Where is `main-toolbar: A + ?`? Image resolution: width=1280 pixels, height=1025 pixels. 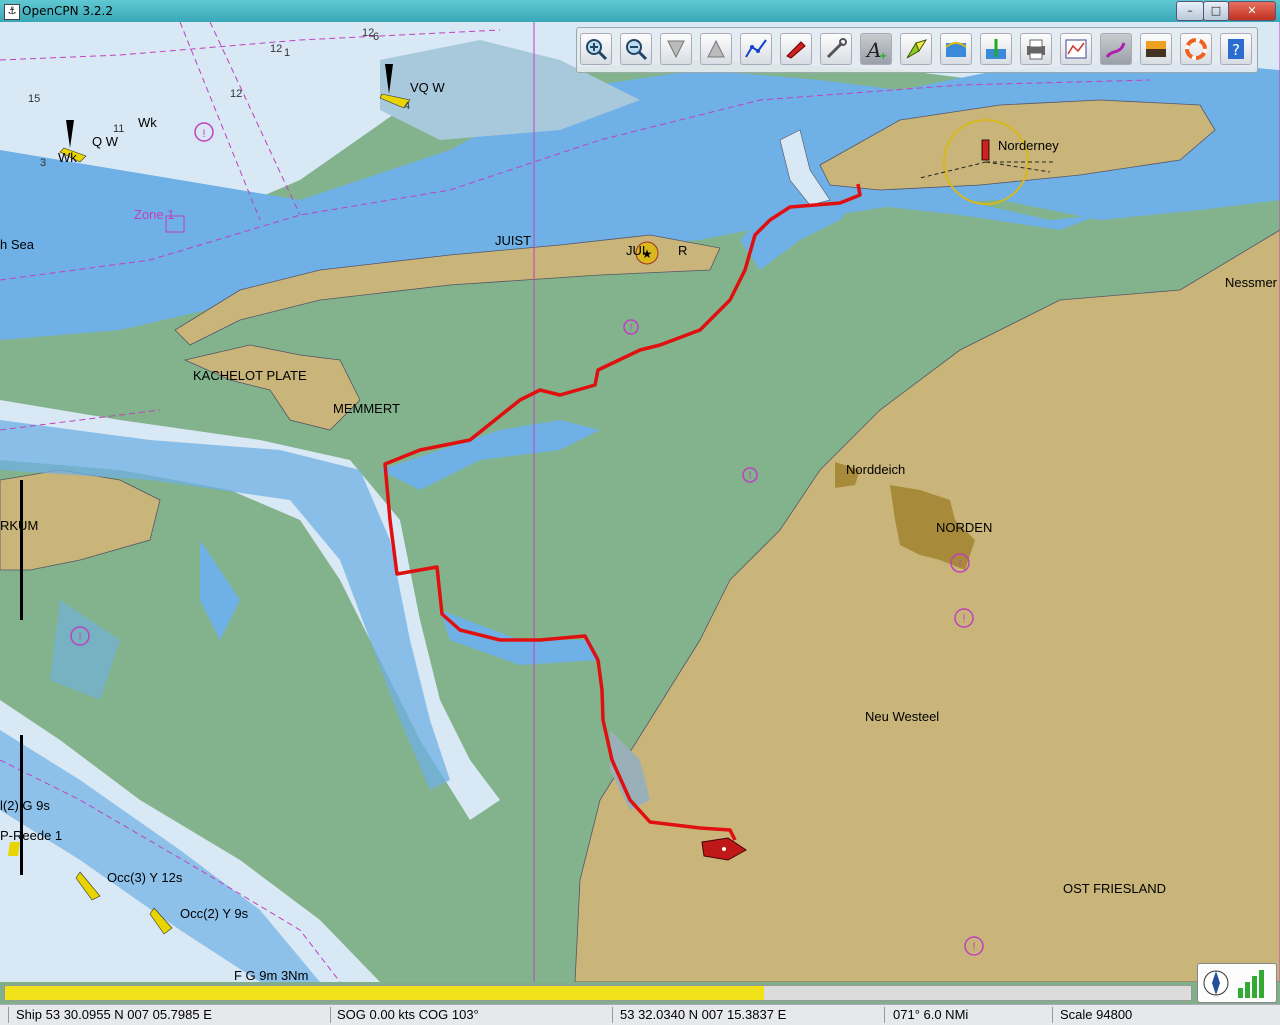 main-toolbar: A + ? is located at coordinates (917, 50).